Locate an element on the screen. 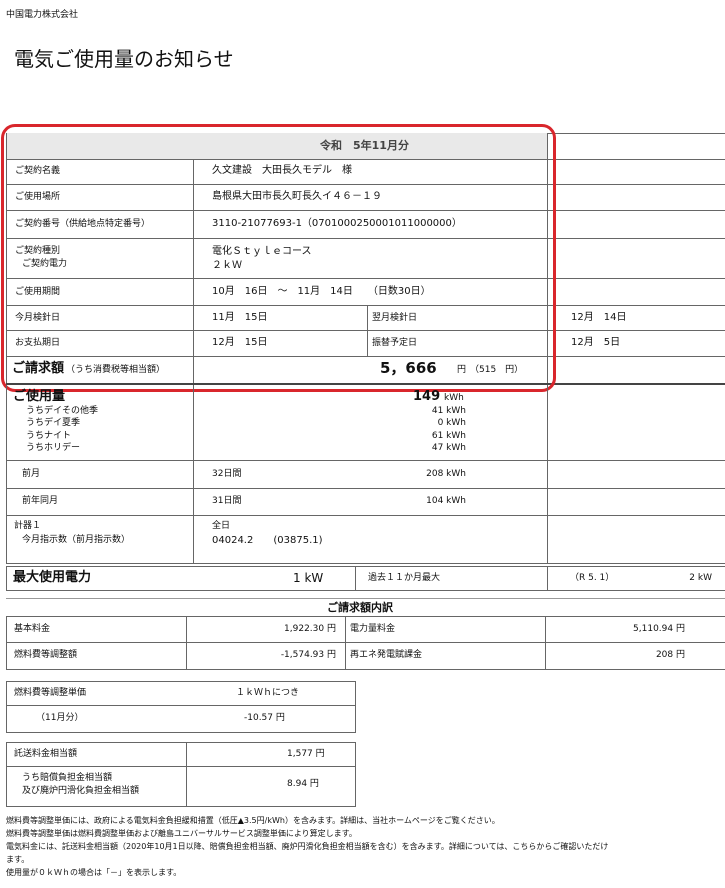  past-max-period: （R 5. 1） is located at coordinates (592, 578).